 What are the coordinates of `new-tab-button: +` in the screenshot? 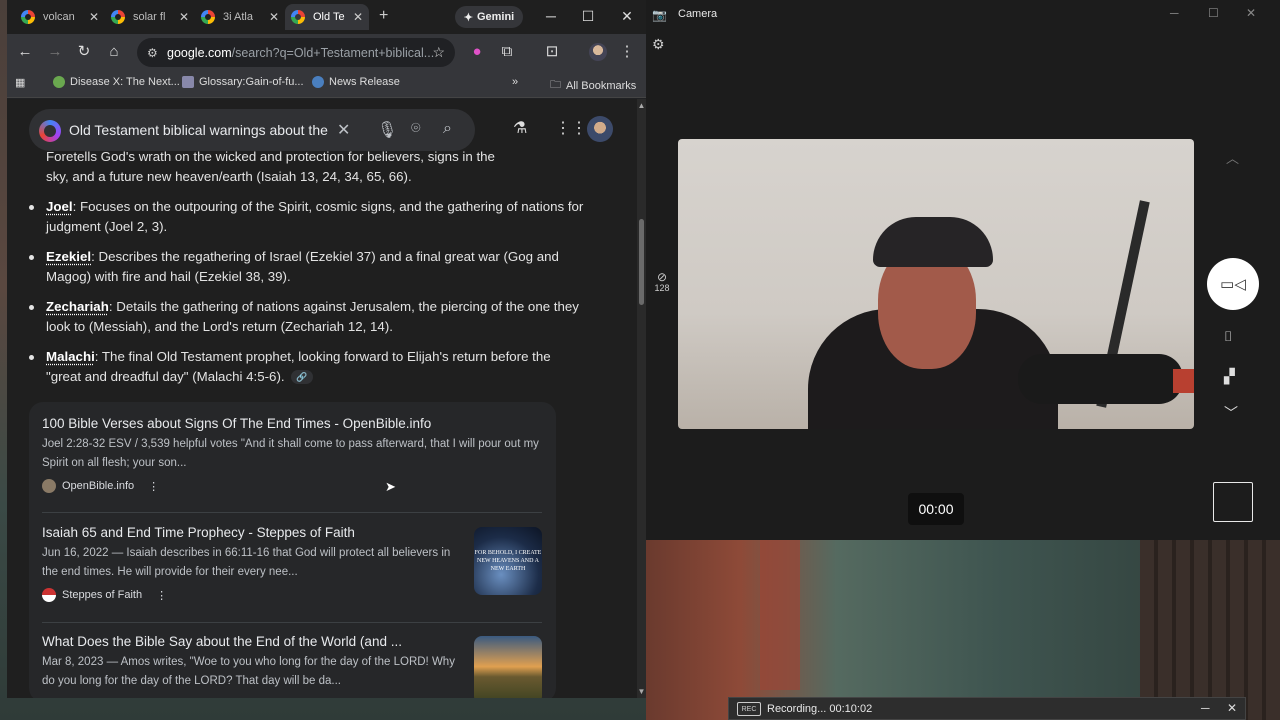 It's located at (383, 16).